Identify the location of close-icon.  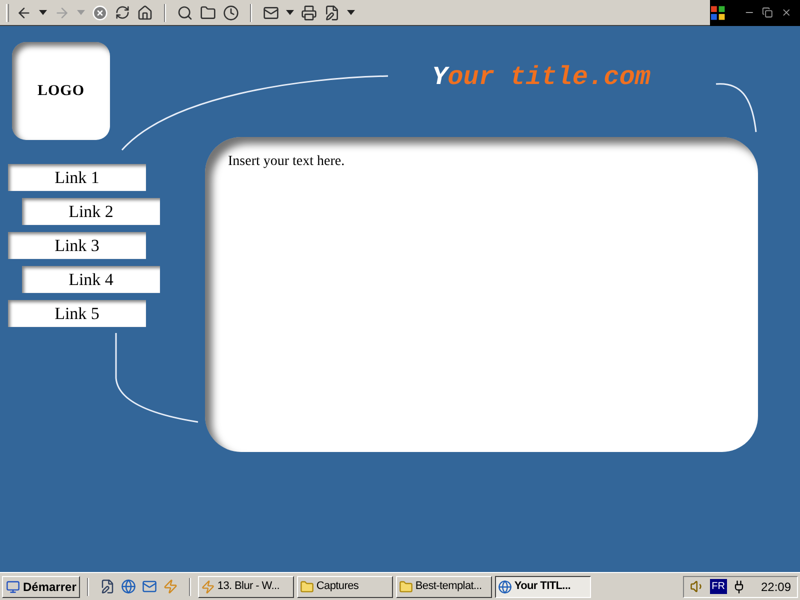
(786, 12).